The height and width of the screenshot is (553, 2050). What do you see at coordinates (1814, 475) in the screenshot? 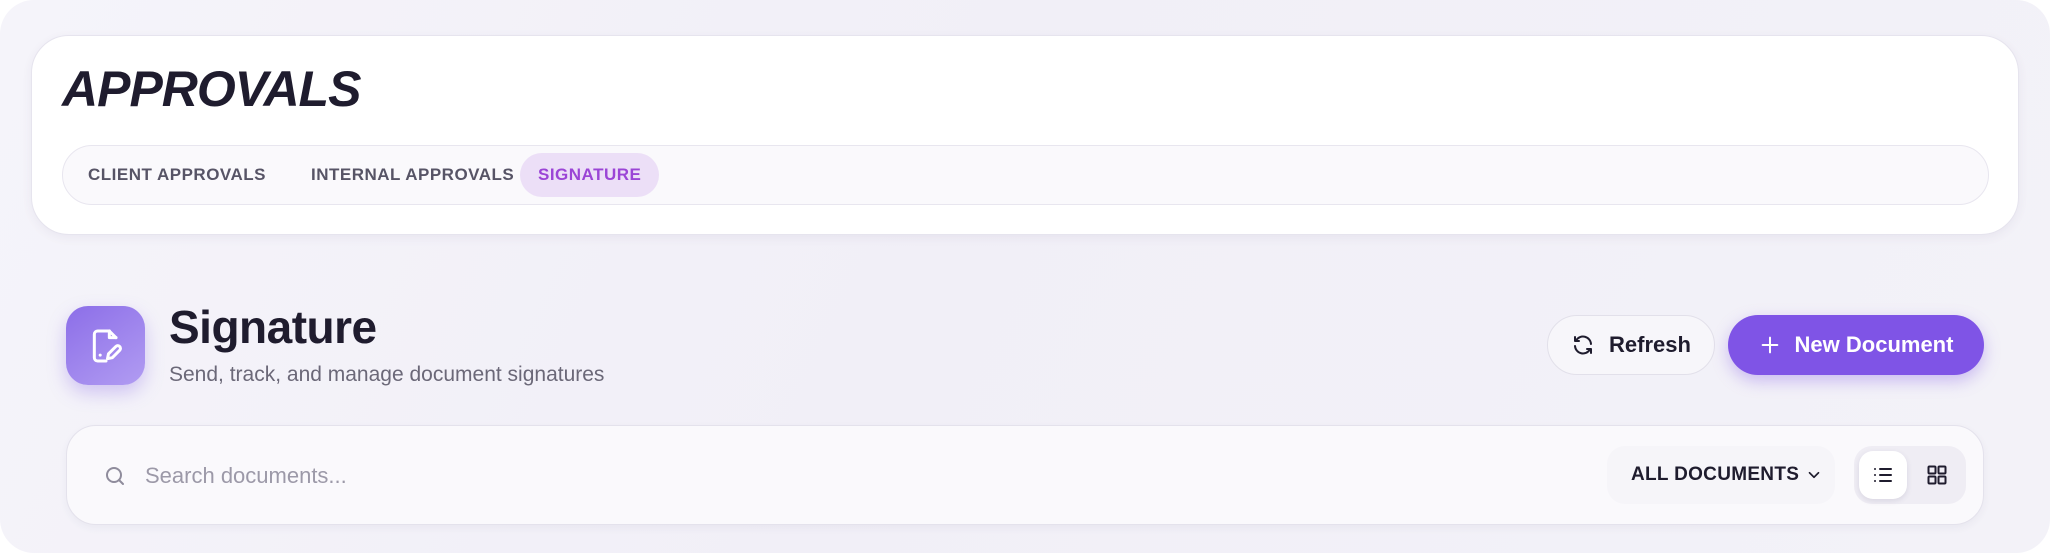
I see `chevron-down-icon` at bounding box center [1814, 475].